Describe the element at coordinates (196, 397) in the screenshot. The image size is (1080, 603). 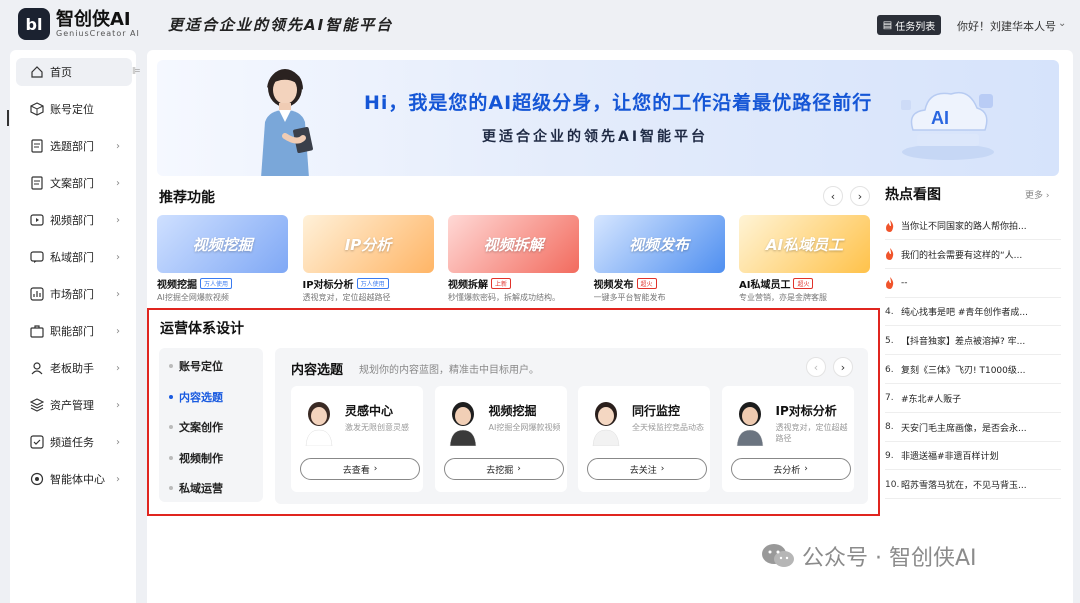
I see `ops-menu-item: 内容选题` at that location.